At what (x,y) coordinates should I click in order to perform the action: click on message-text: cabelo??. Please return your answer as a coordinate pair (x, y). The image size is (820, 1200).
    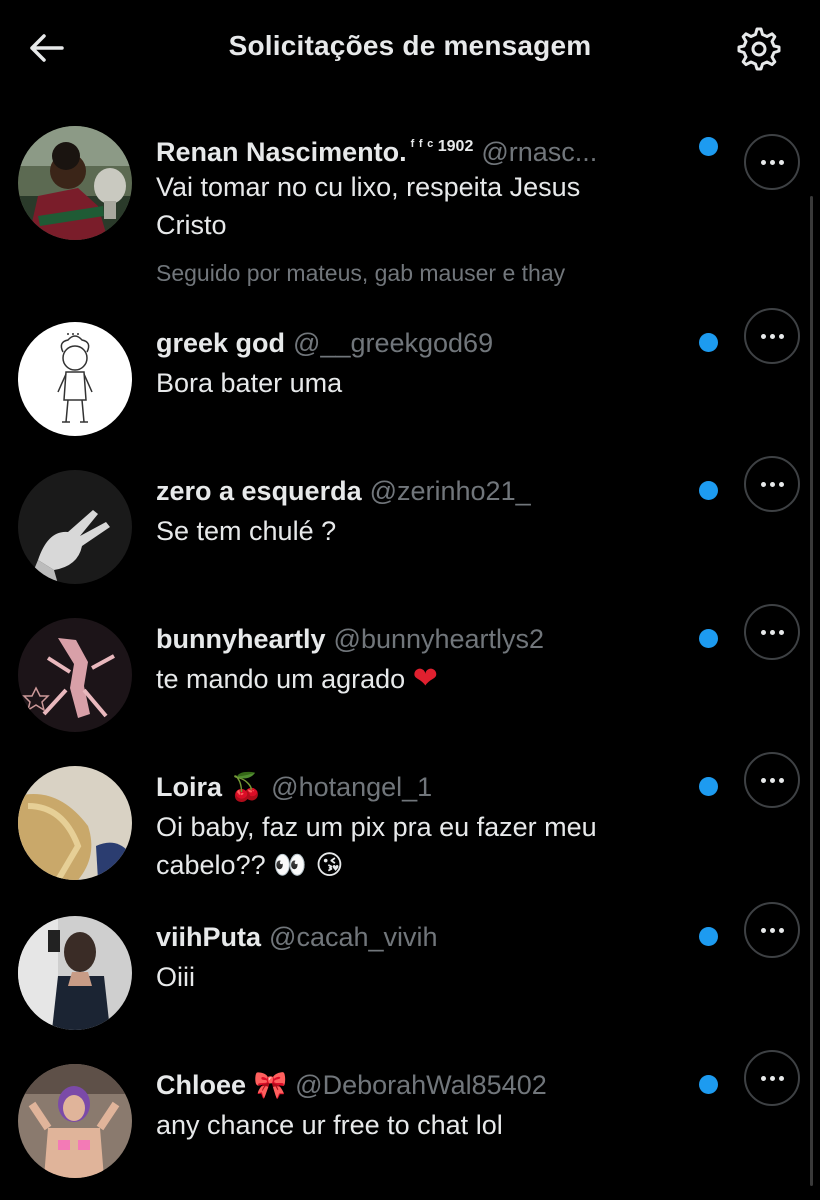
    Looking at the image, I should click on (211, 865).